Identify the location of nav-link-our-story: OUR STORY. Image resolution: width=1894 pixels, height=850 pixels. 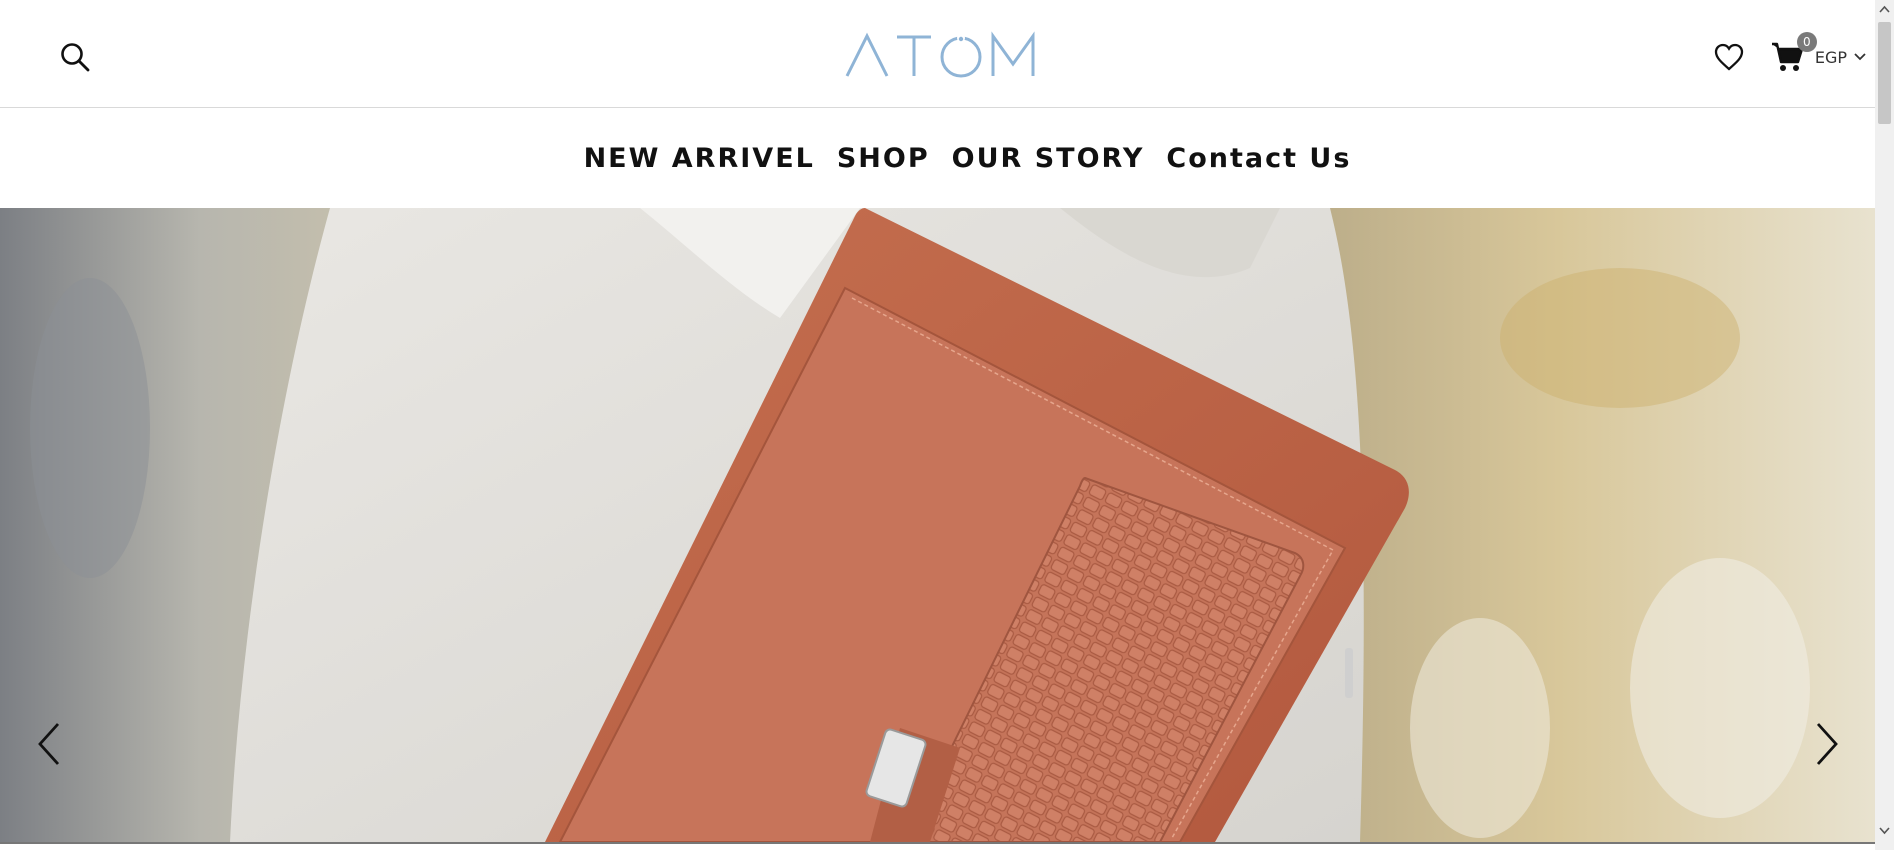
(1048, 158).